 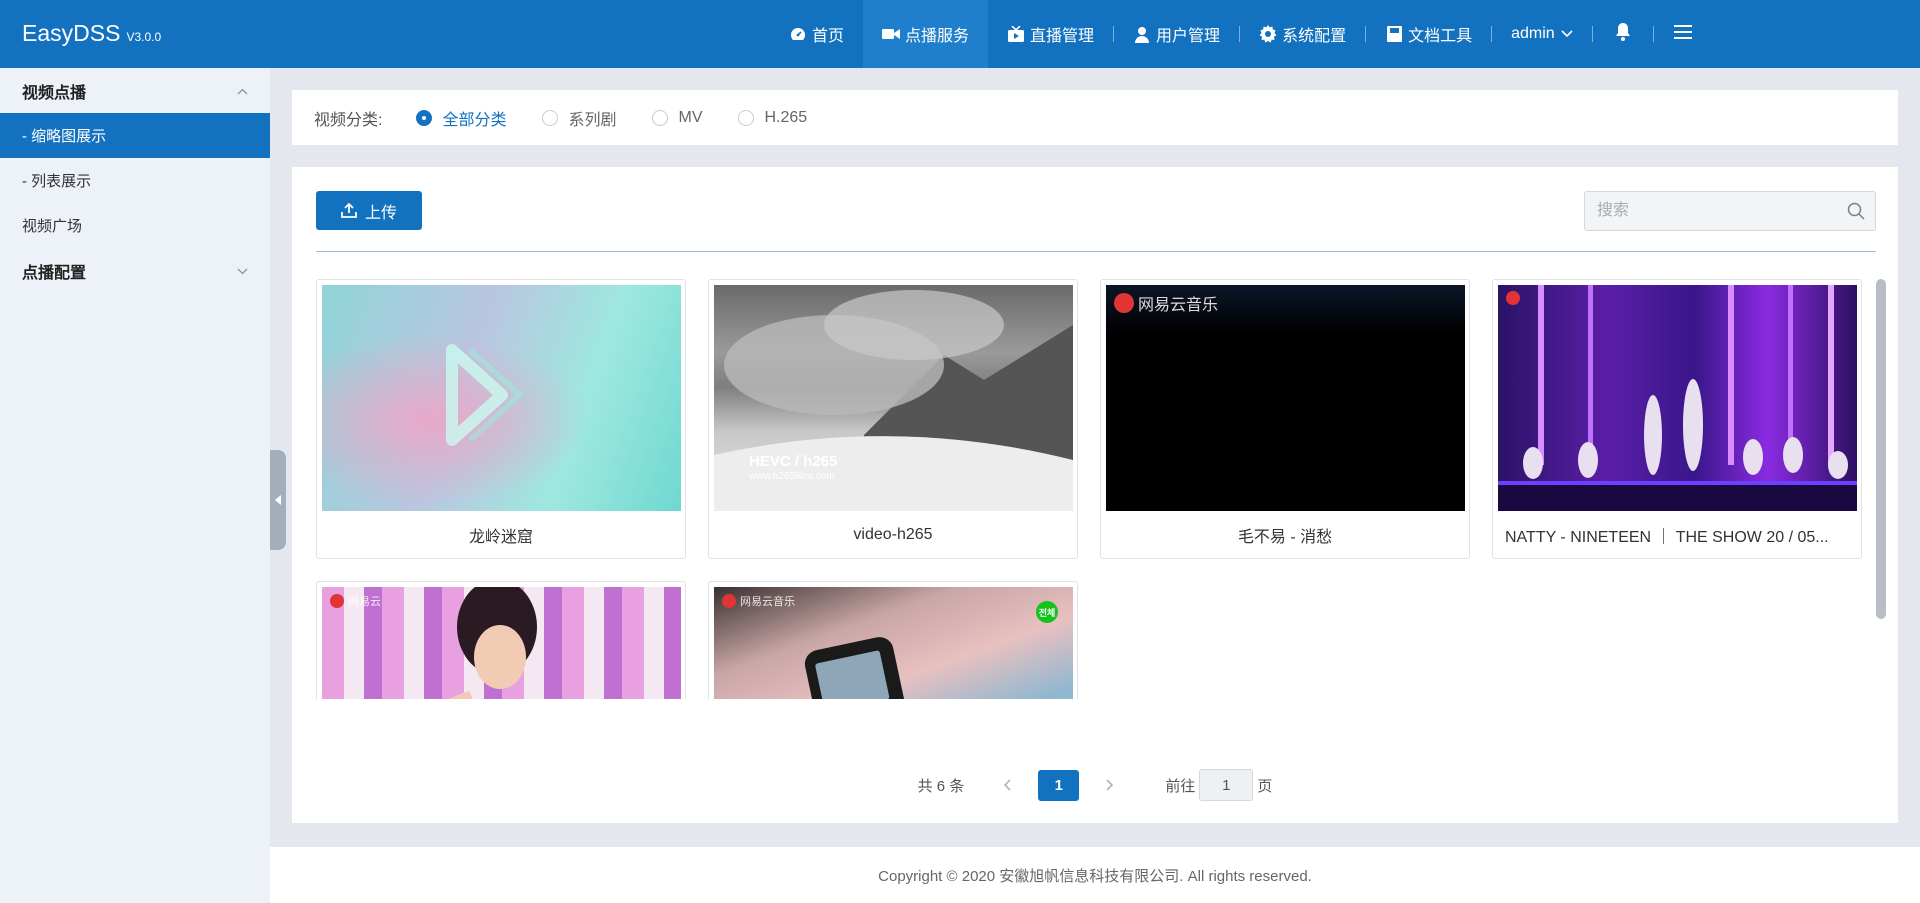 What do you see at coordinates (380, 213) in the screenshot?
I see `upload-label: 上传` at bounding box center [380, 213].